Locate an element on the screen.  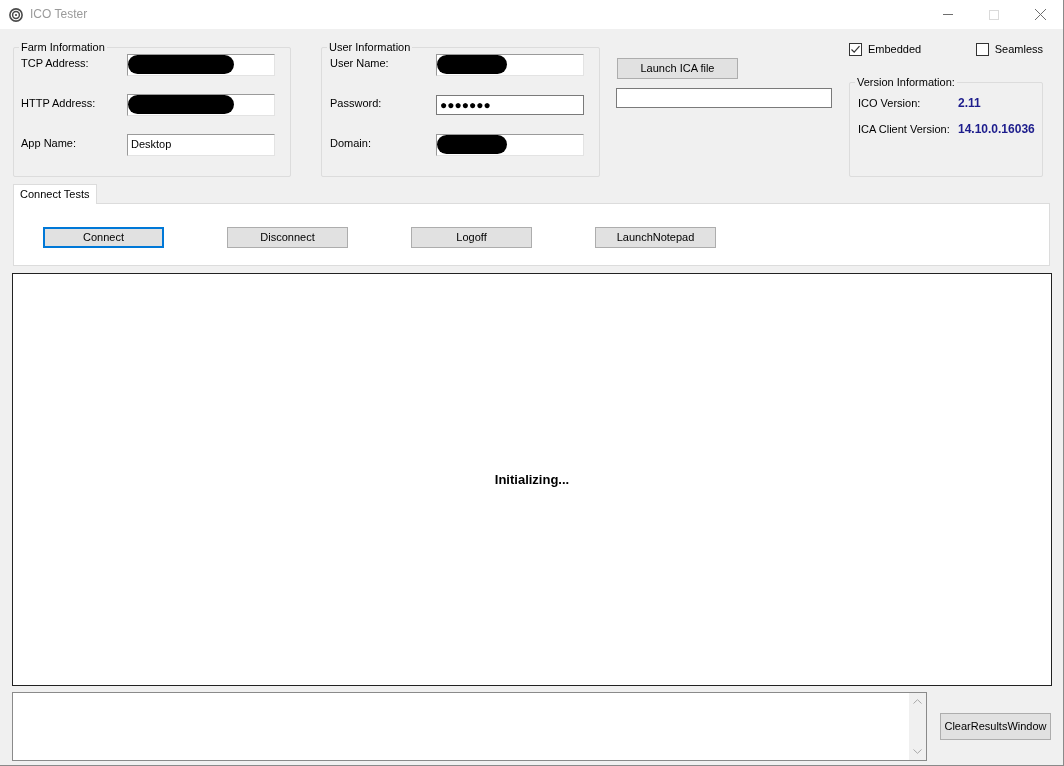
file-path-field is located at coordinates (724, 98).